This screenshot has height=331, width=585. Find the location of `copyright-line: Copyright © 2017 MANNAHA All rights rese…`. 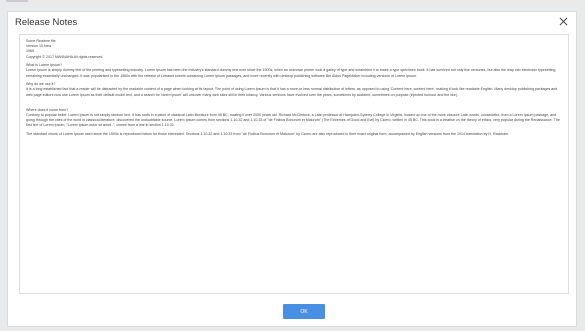

copyright-line: Copyright © 2017 MANNAHA All rights rese… is located at coordinates (65, 56).